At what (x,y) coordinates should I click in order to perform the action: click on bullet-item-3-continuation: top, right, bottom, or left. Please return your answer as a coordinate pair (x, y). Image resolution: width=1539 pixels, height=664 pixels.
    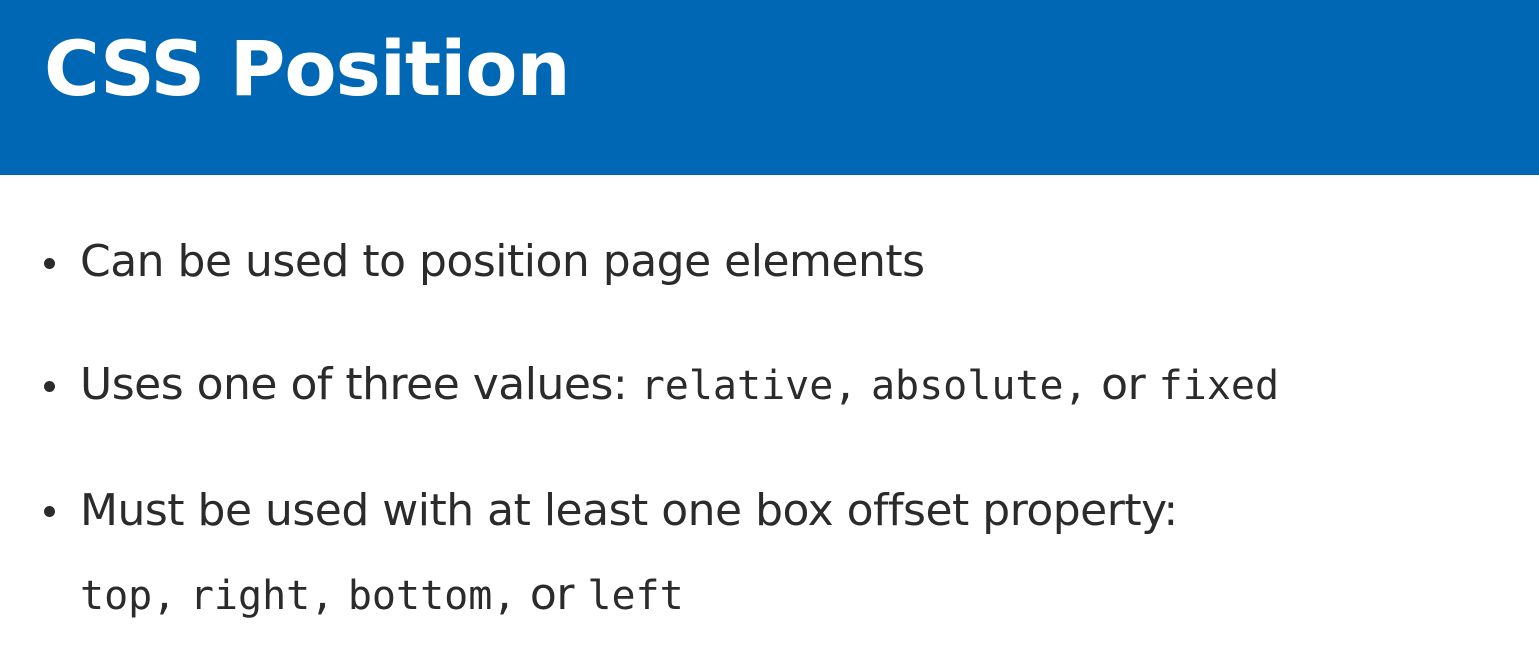
    Looking at the image, I should click on (382, 595).